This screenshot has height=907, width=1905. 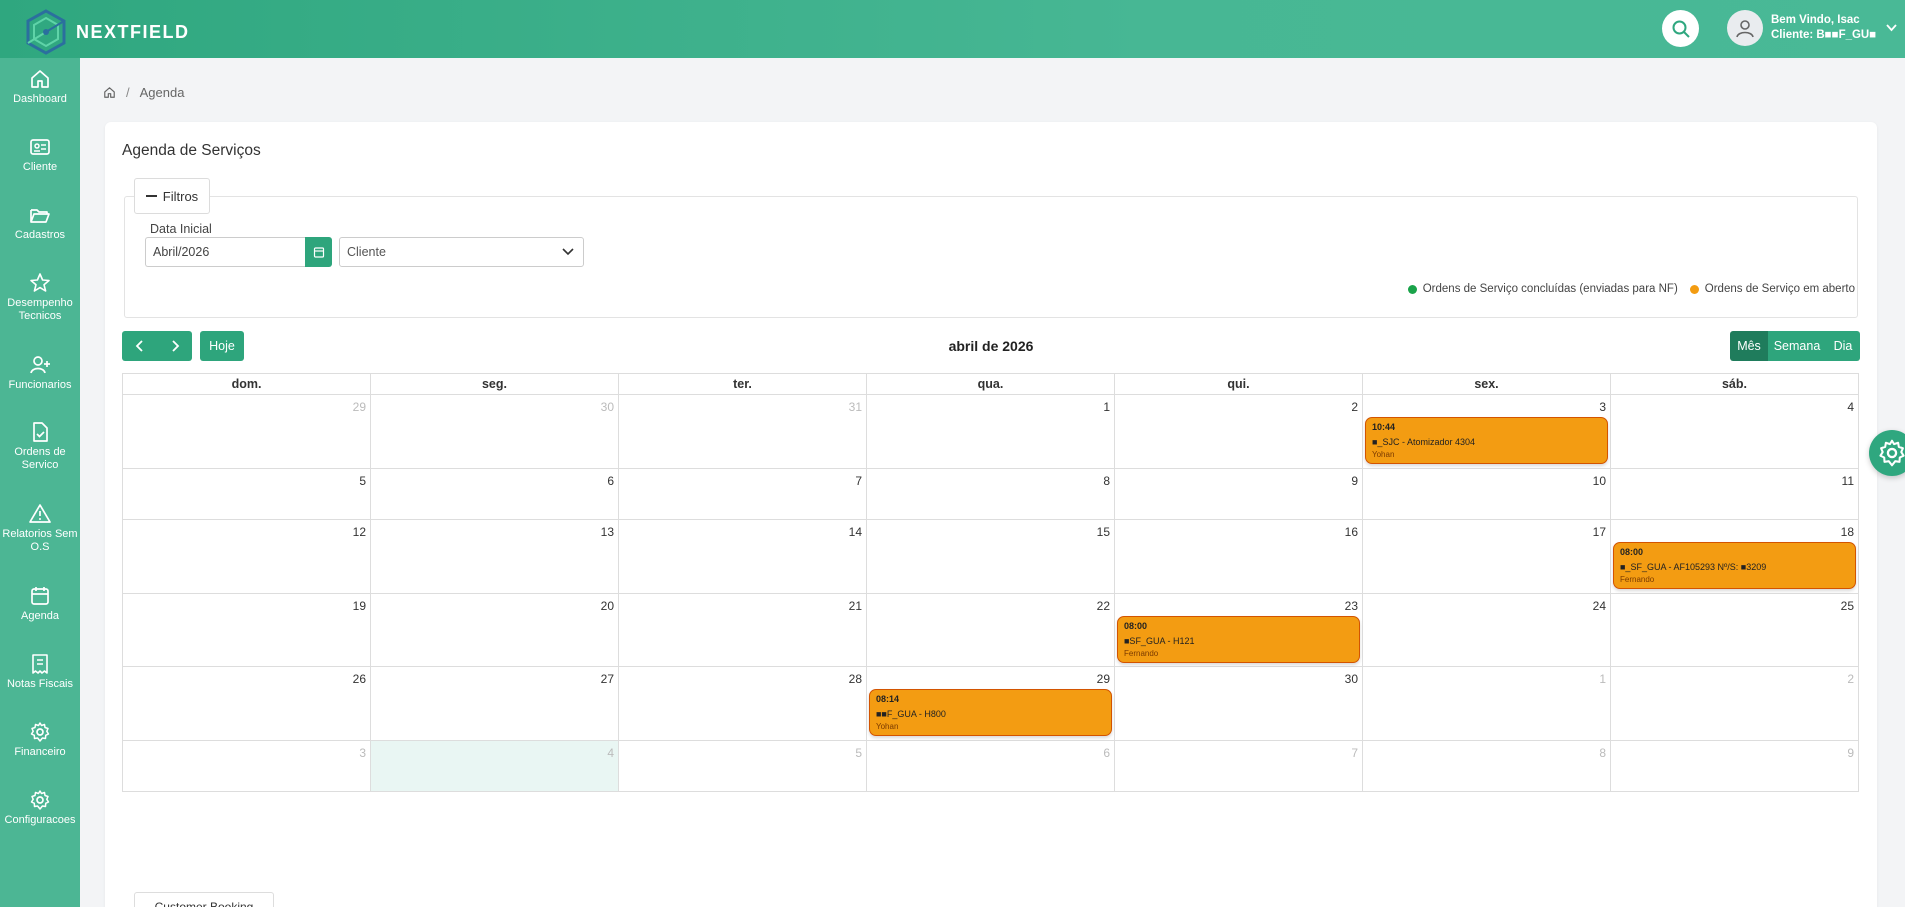 What do you see at coordinates (743, 703) in the screenshot?
I see `day-cell: 28` at bounding box center [743, 703].